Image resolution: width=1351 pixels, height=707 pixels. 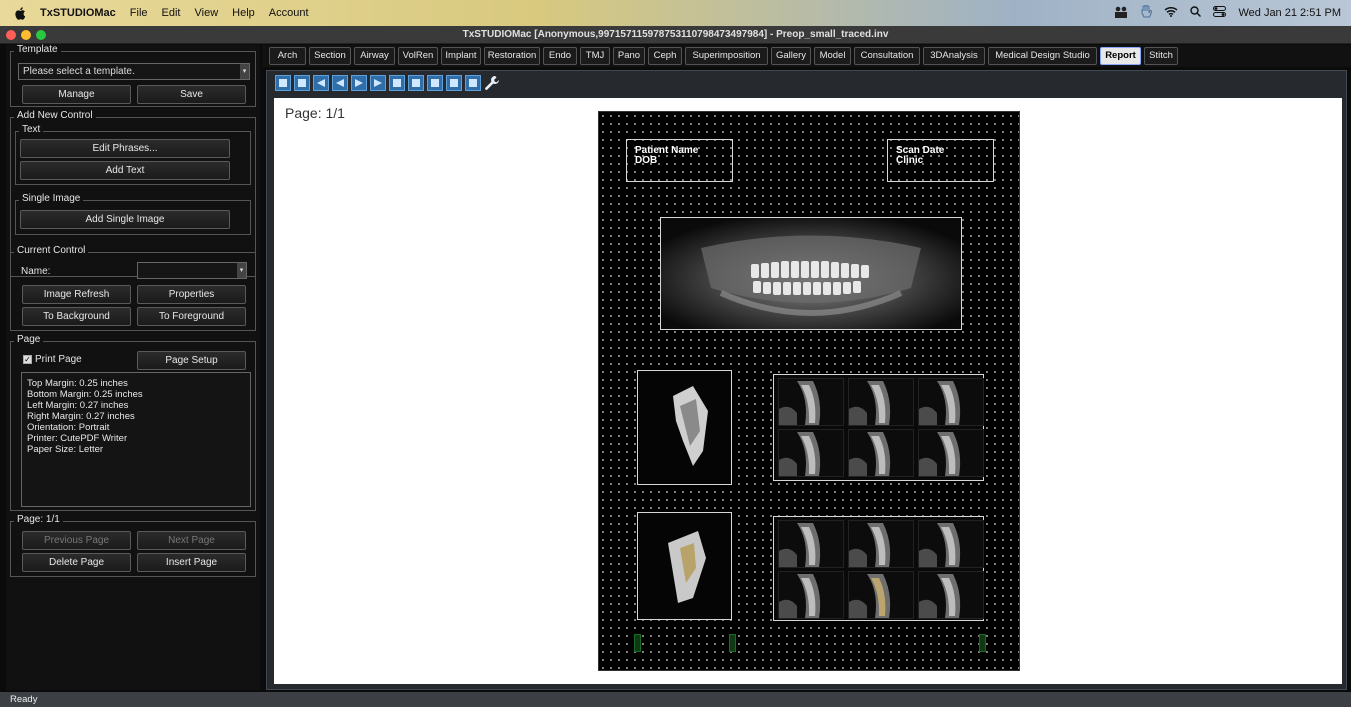 What do you see at coordinates (244, 71) in the screenshot?
I see `dropdown-arrow-icon: ▾` at bounding box center [244, 71].